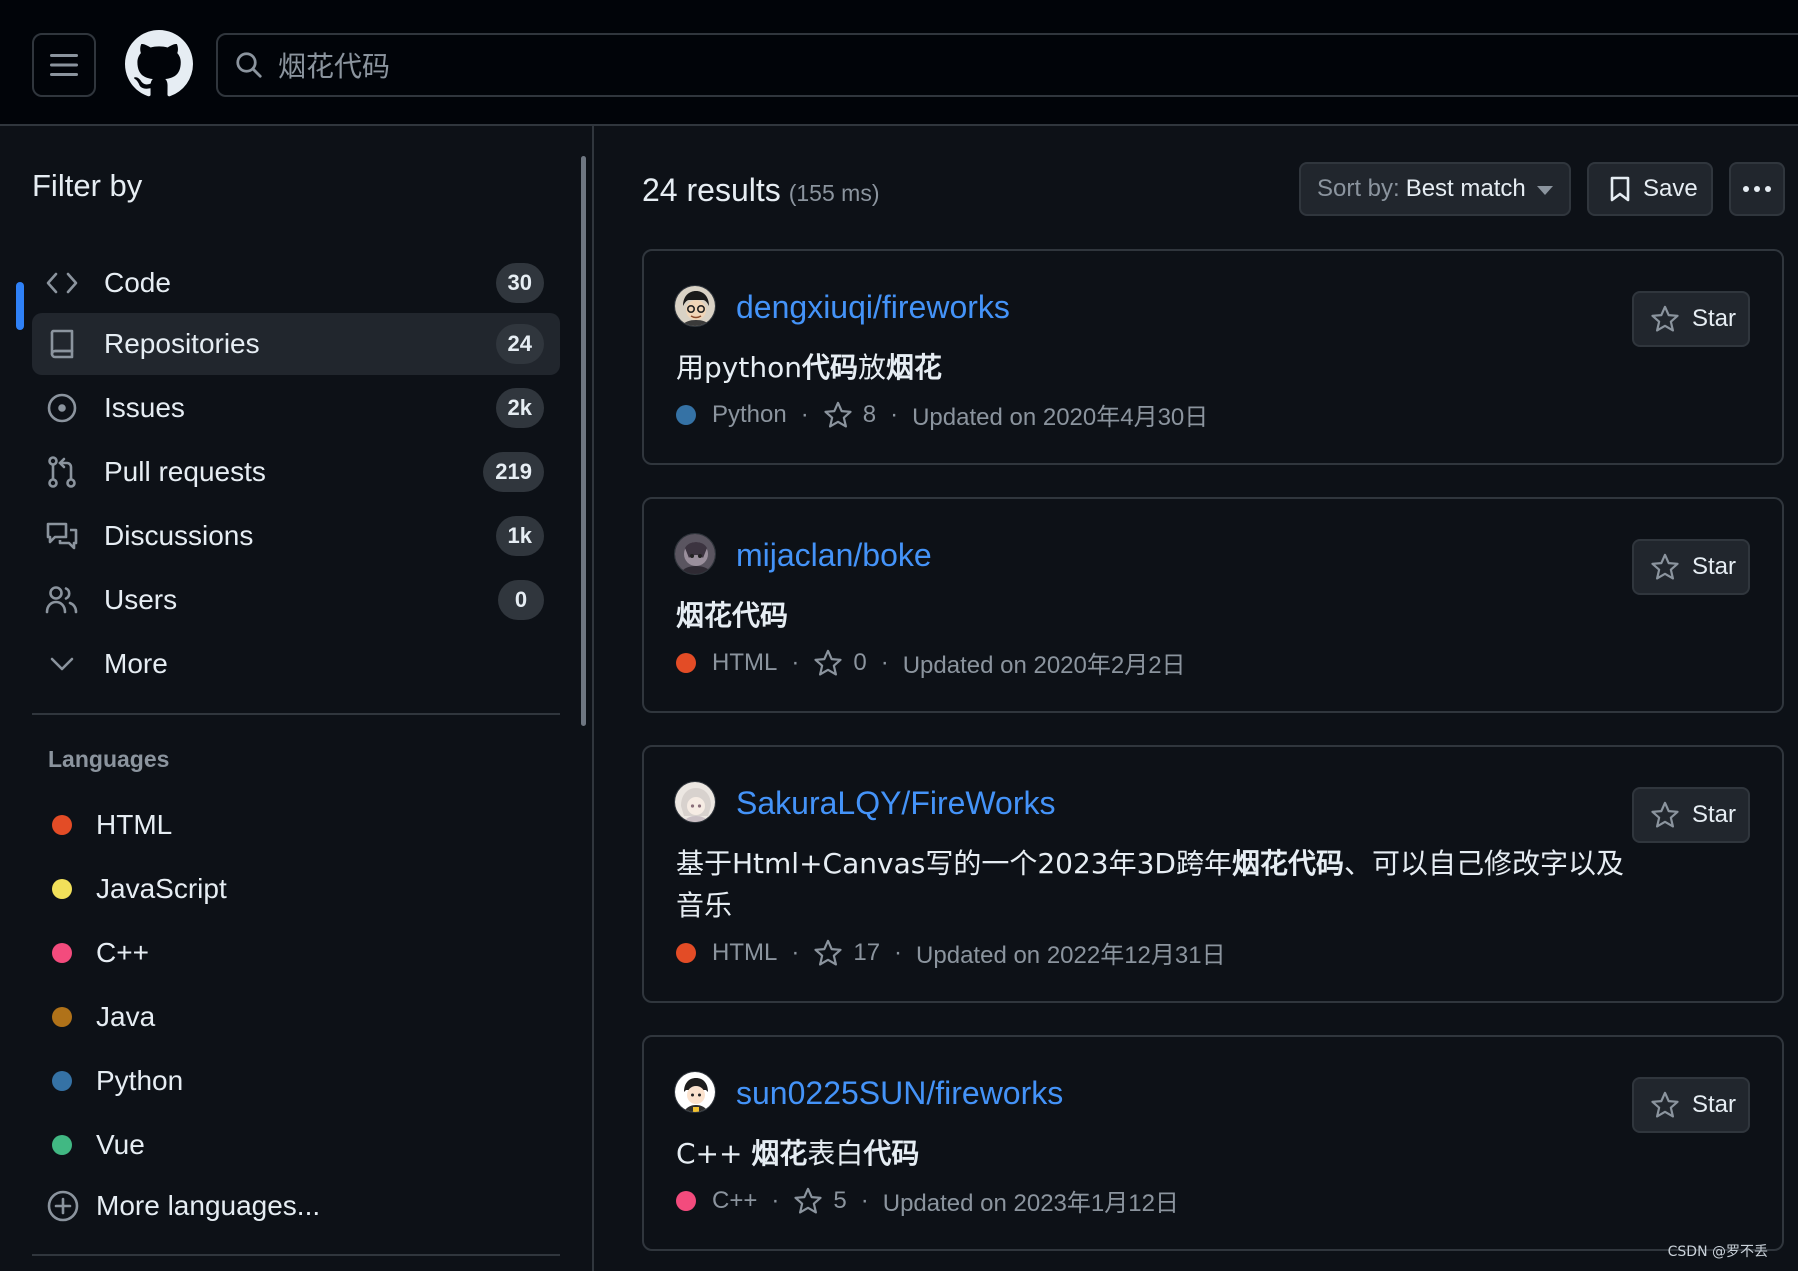 This screenshot has width=1798, height=1271. I want to click on search-icon, so click(249, 65).